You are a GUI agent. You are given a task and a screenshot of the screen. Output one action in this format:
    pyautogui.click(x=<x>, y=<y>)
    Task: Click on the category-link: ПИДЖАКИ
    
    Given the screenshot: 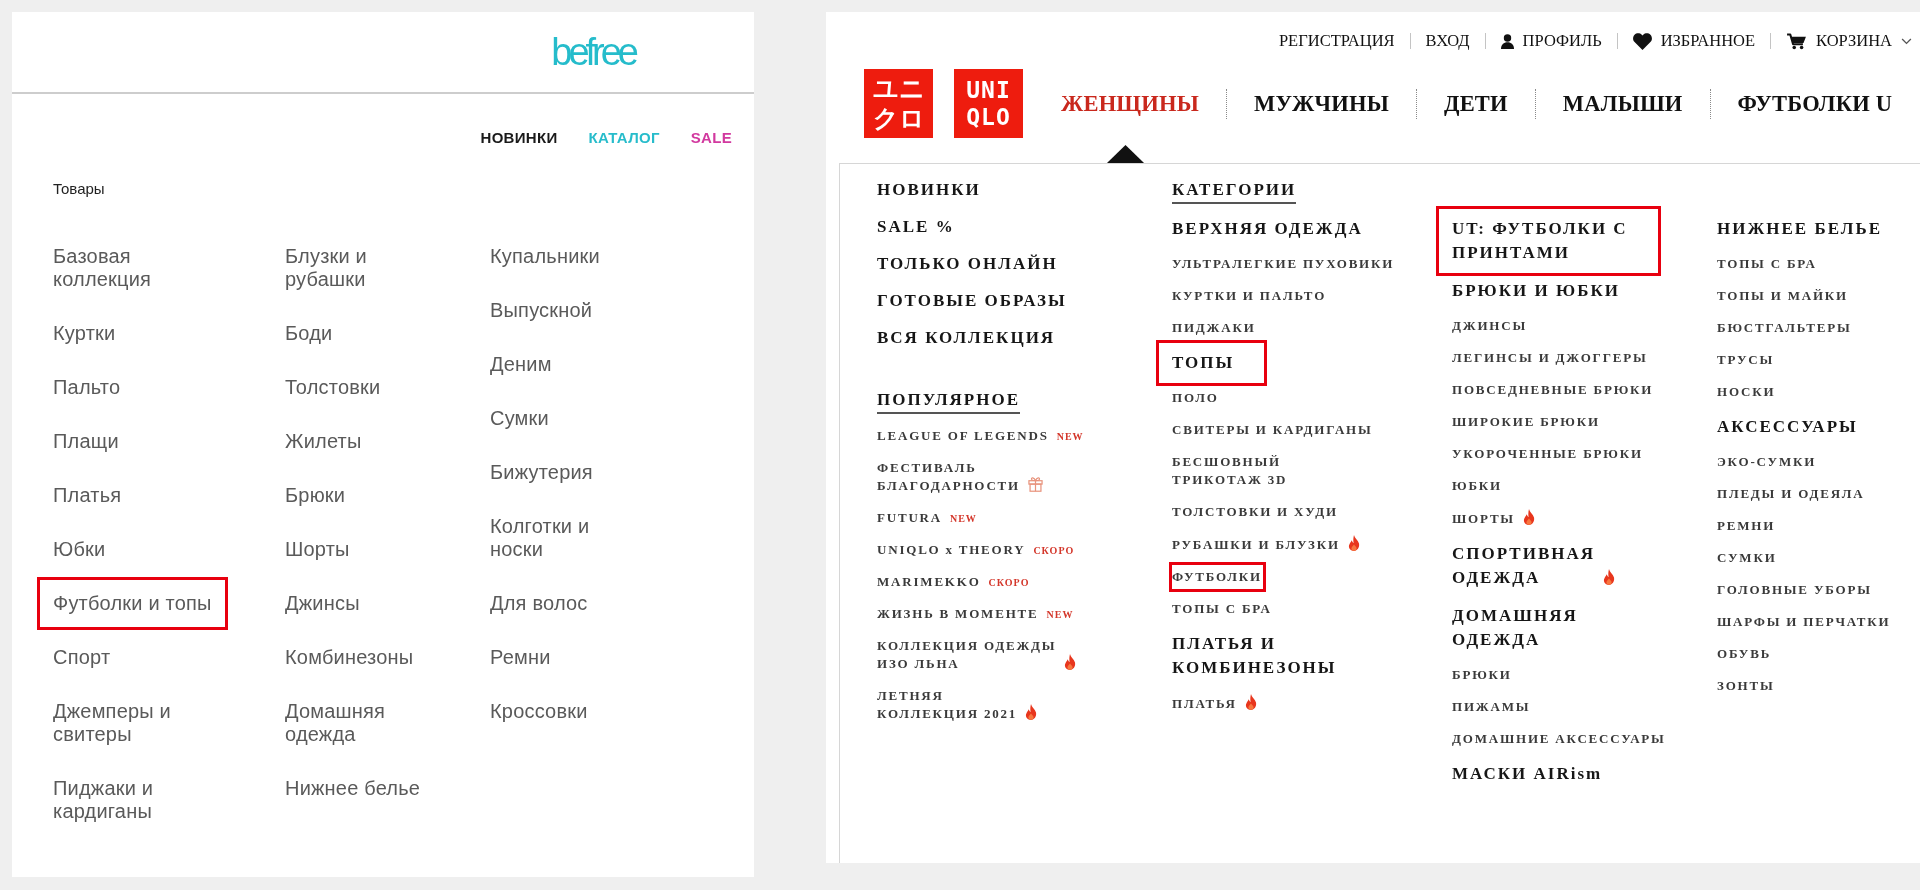 What is the action you would take?
    pyautogui.click(x=1214, y=328)
    